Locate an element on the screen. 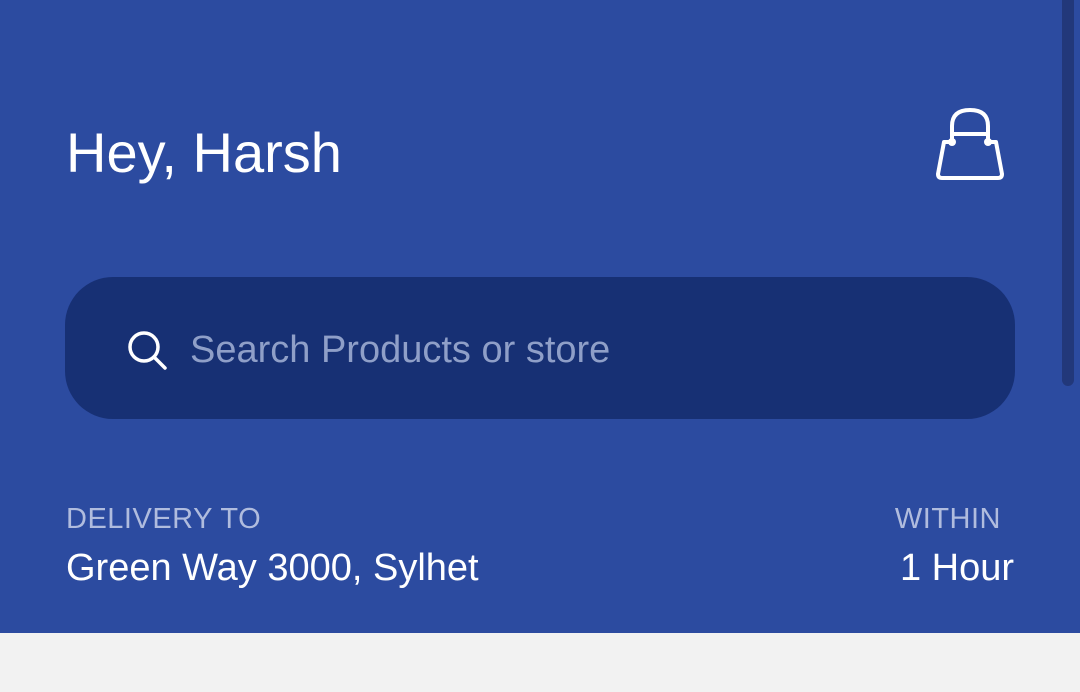  delivery-label: DELIVERY TO is located at coordinates (164, 519).